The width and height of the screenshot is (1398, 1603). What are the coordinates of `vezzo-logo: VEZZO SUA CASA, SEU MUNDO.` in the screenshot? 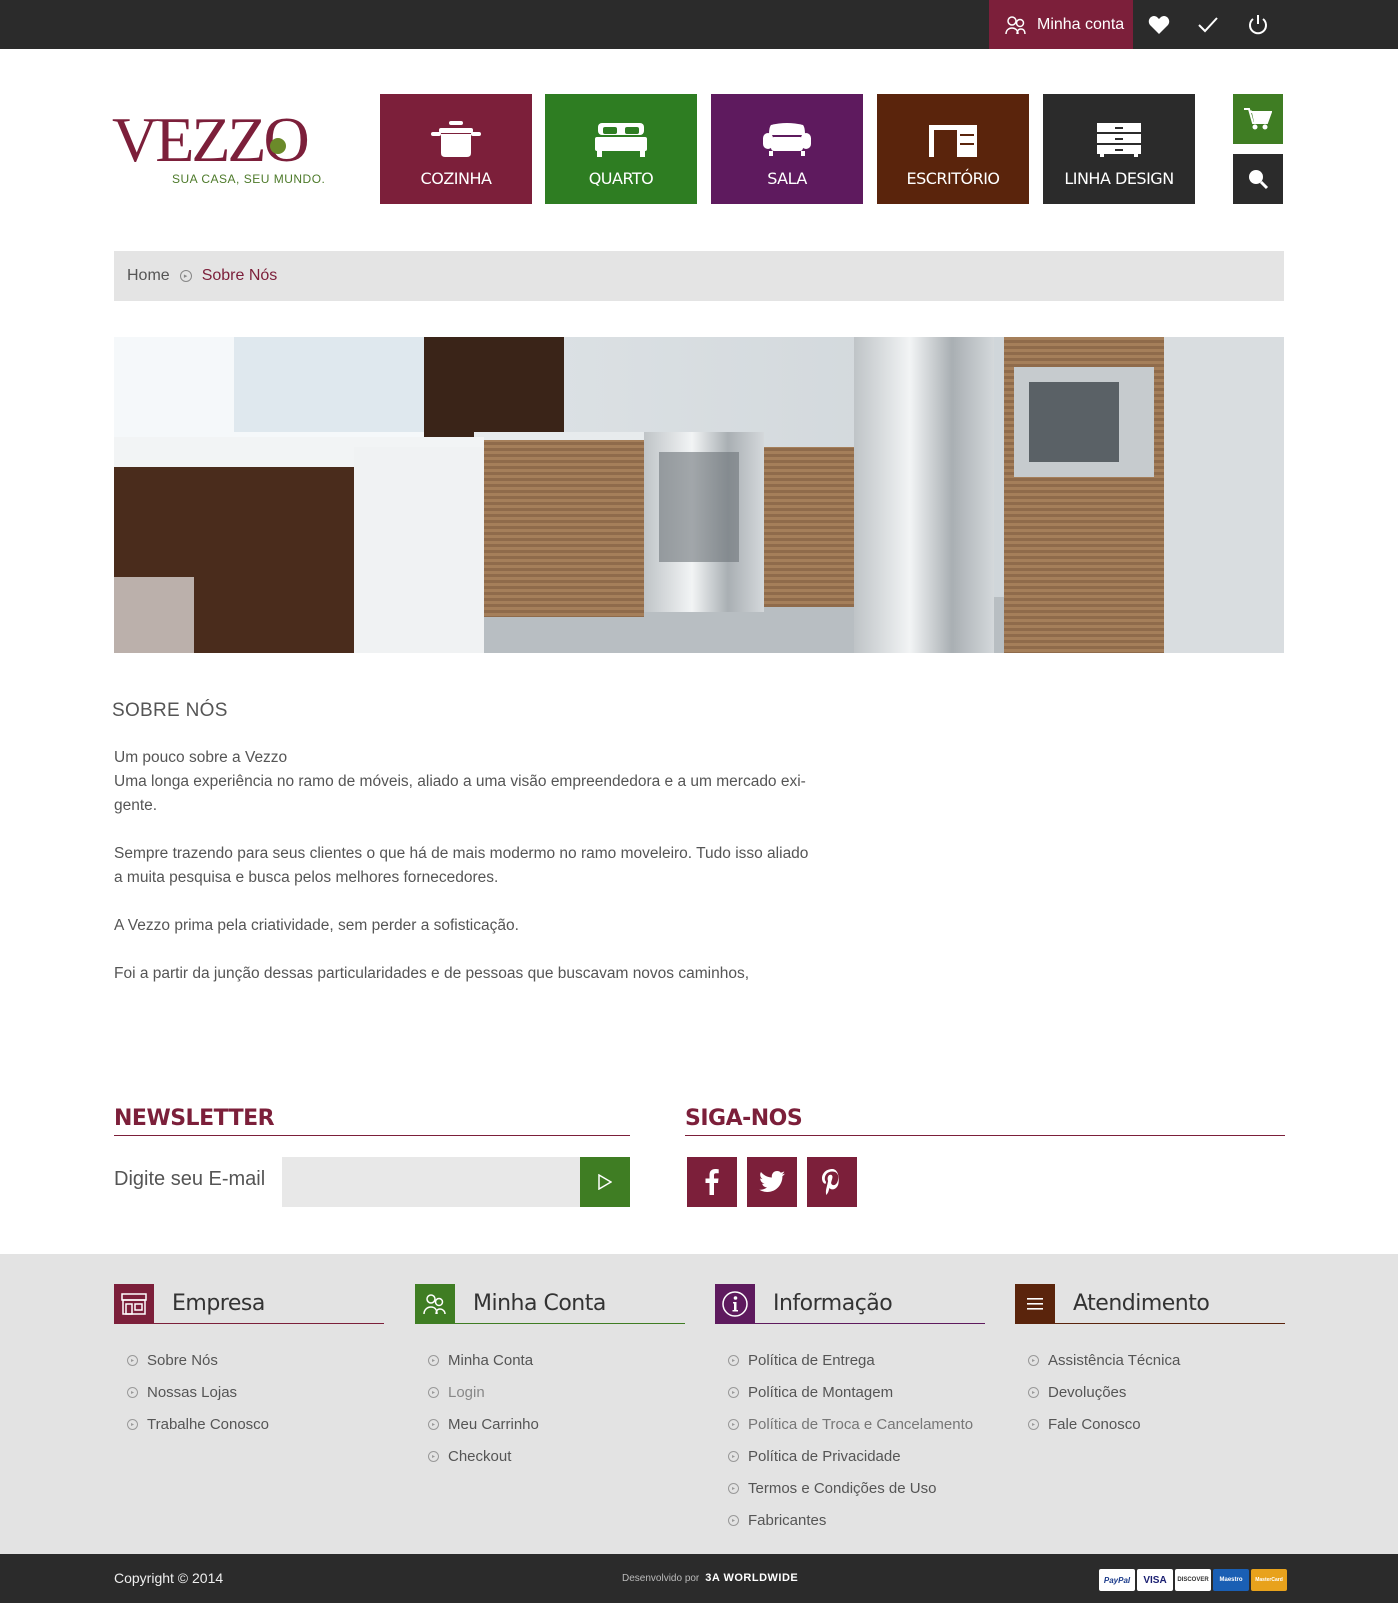 It's located at (218, 150).